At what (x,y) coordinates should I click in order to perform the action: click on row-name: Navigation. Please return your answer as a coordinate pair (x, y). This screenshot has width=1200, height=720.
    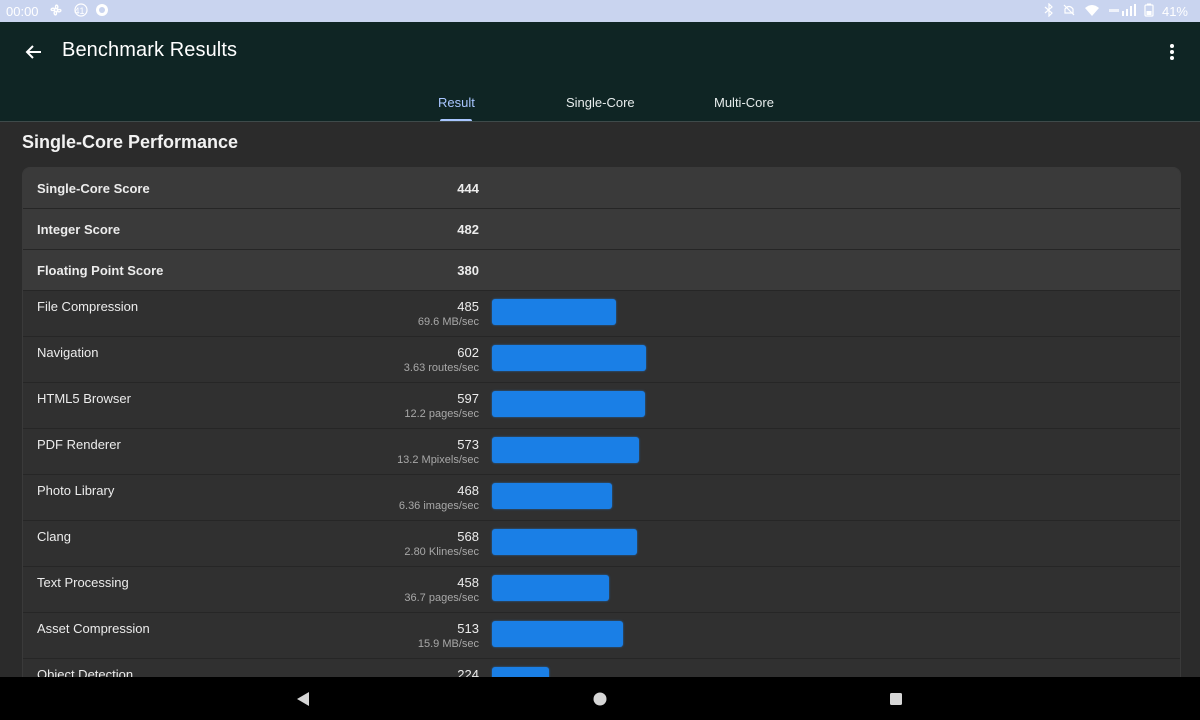
    Looking at the image, I should click on (68, 352).